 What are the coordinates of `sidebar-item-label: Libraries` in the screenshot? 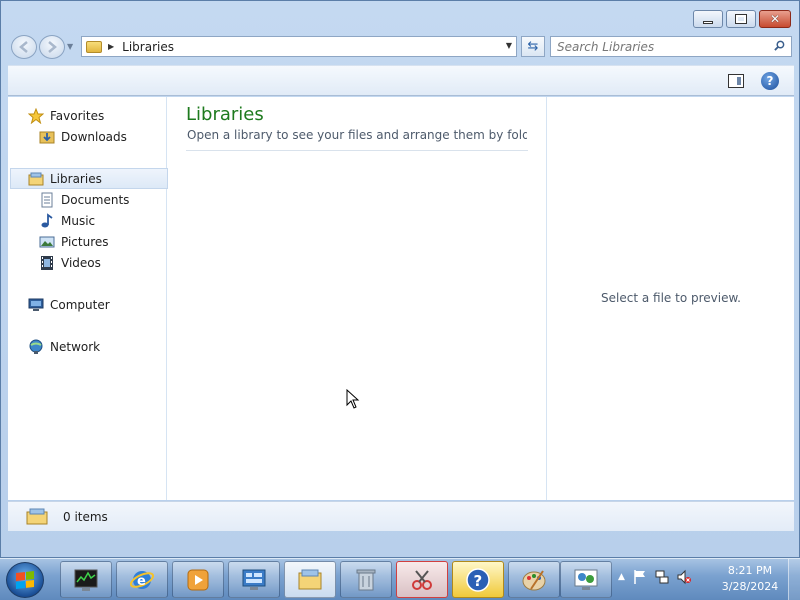 It's located at (76, 178).